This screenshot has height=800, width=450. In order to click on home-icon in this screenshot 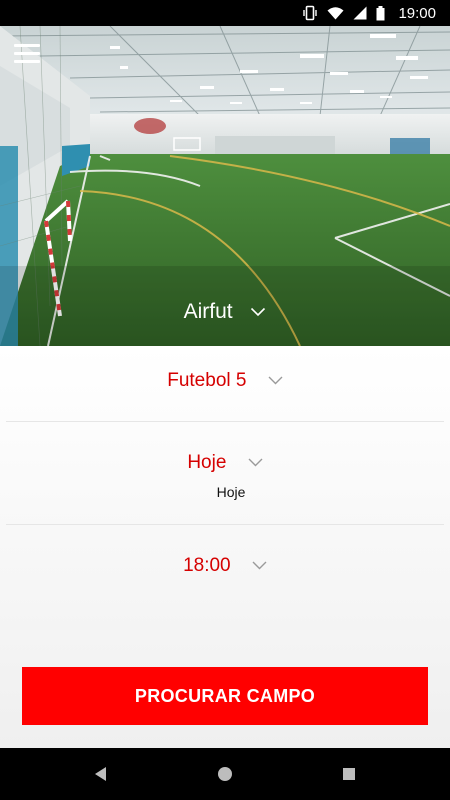, I will do `click(225, 774)`.